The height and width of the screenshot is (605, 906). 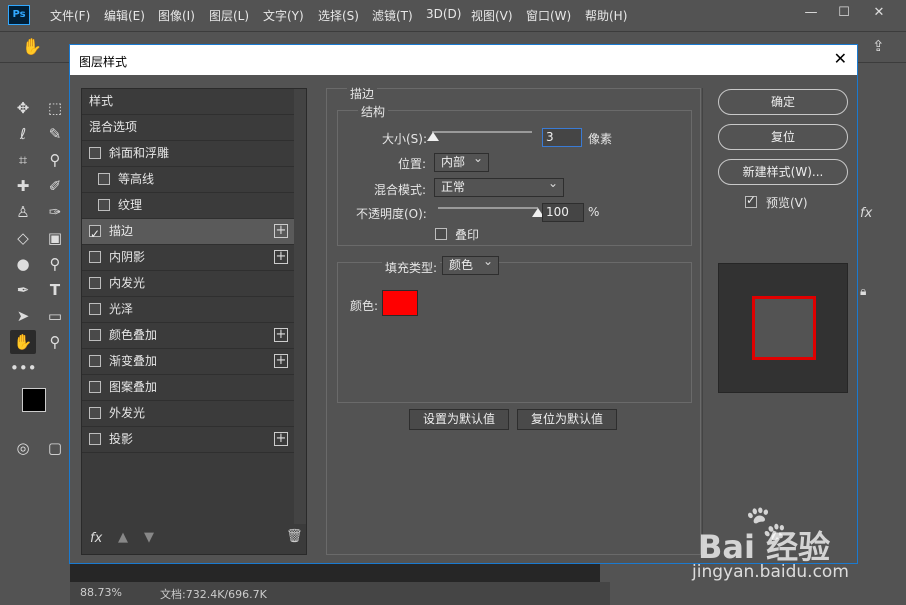 What do you see at coordinates (23, 134) in the screenshot?
I see `lasso-tool-icon: ℓ` at bounding box center [23, 134].